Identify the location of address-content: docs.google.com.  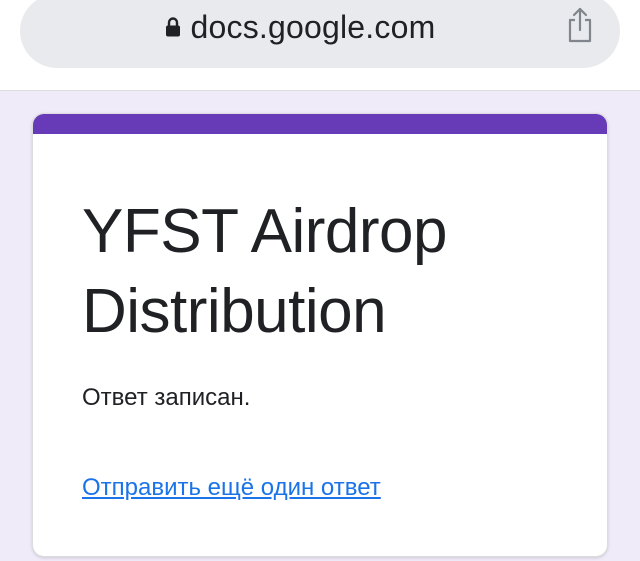
(320, 27).